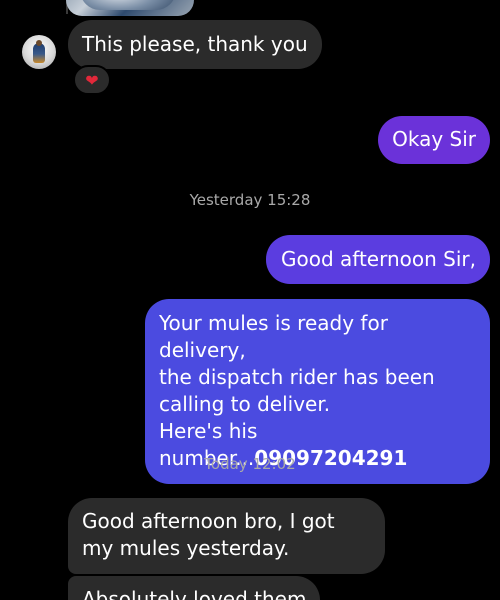  What do you see at coordinates (250, 464) in the screenshot?
I see `date-separator: Today 12:02` at bounding box center [250, 464].